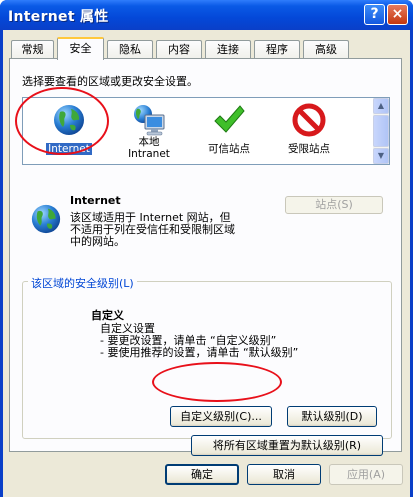  I want to click on ok-button: 确定, so click(202, 474).